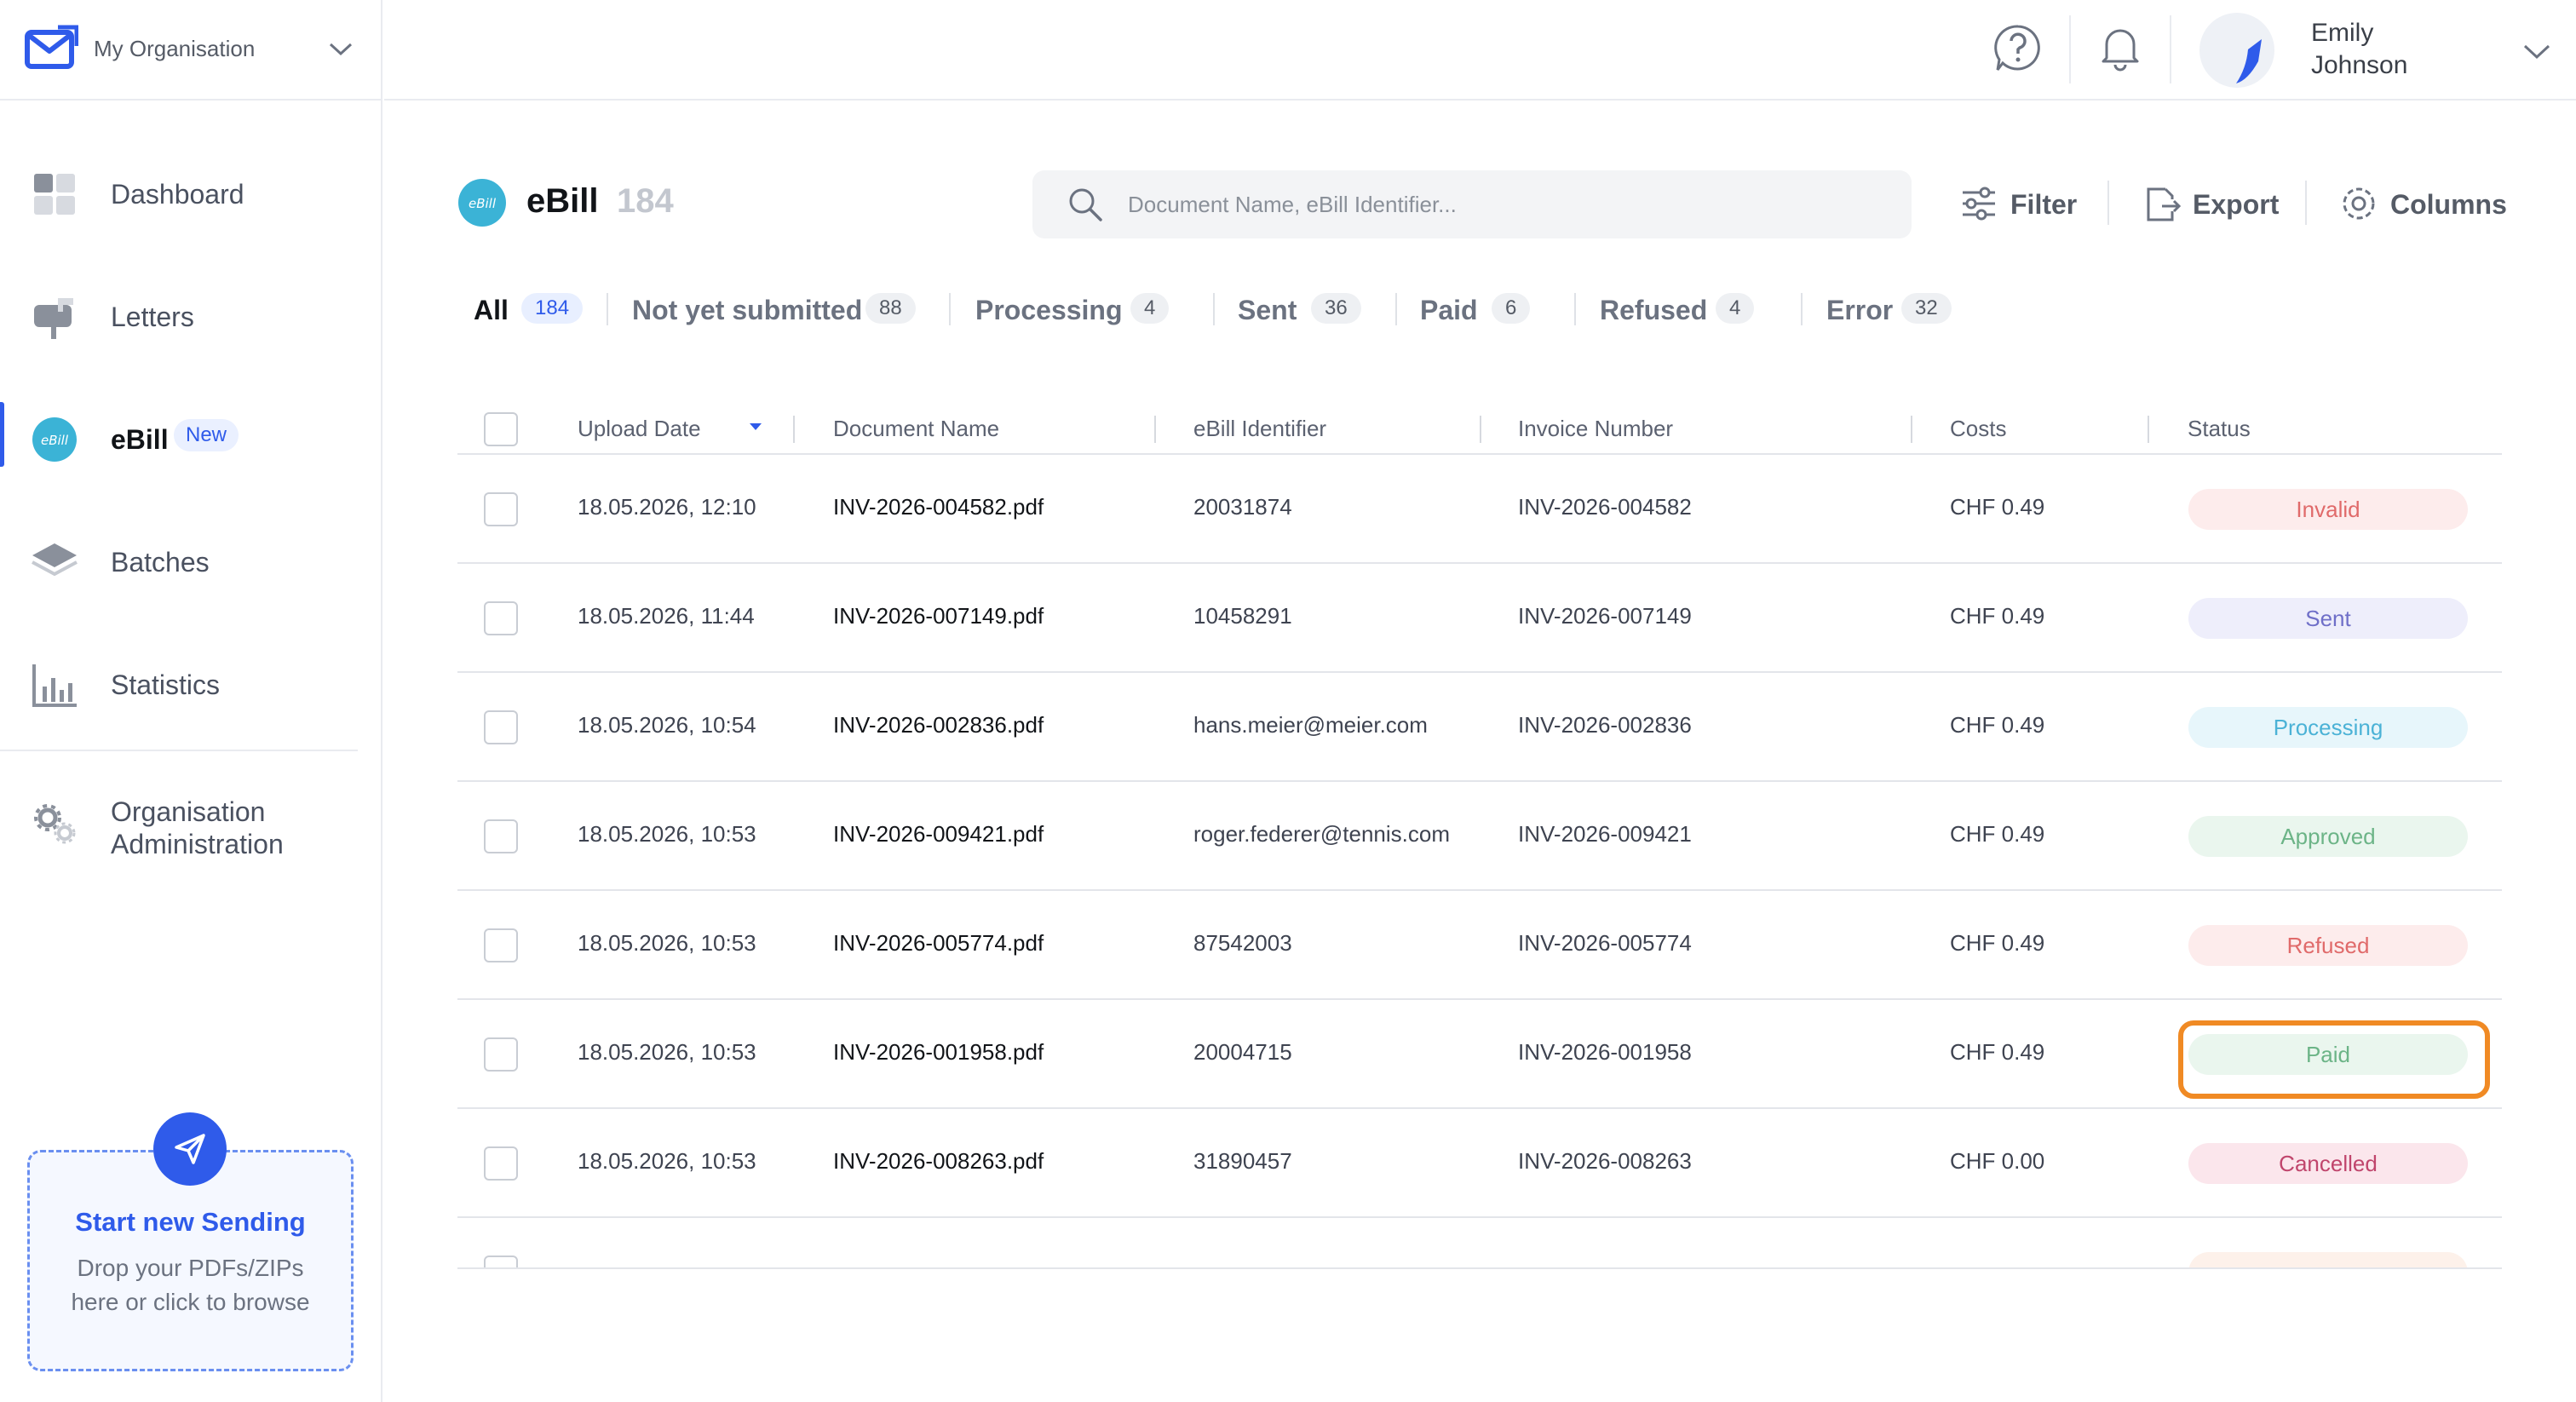 This screenshot has height=1402, width=2576. What do you see at coordinates (191, 557) in the screenshot?
I see `sidebar-item-batches: Batches` at bounding box center [191, 557].